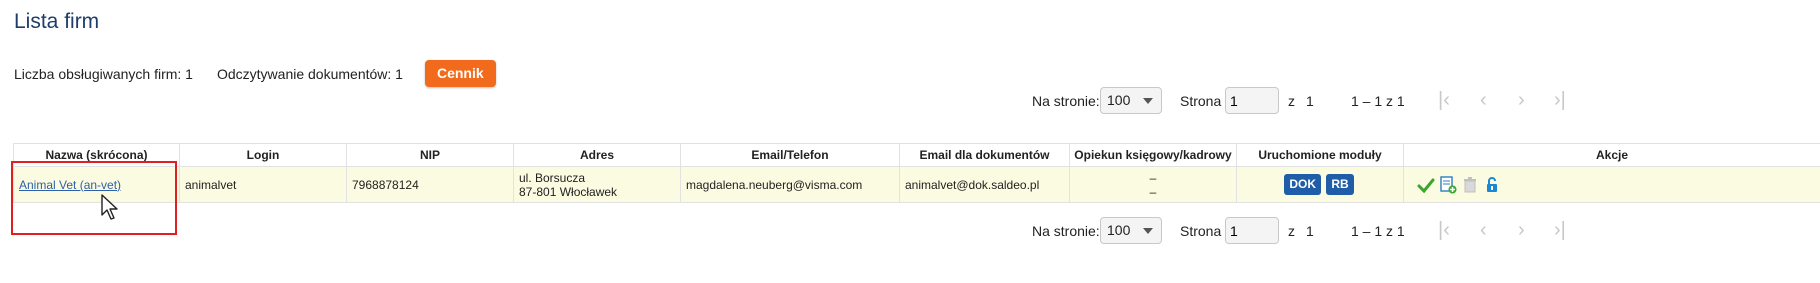 The width and height of the screenshot is (1820, 283). Describe the element at coordinates (309, 73) in the screenshot. I see `docs-reading-count: Odczytywanie dokumentów: 1` at that location.